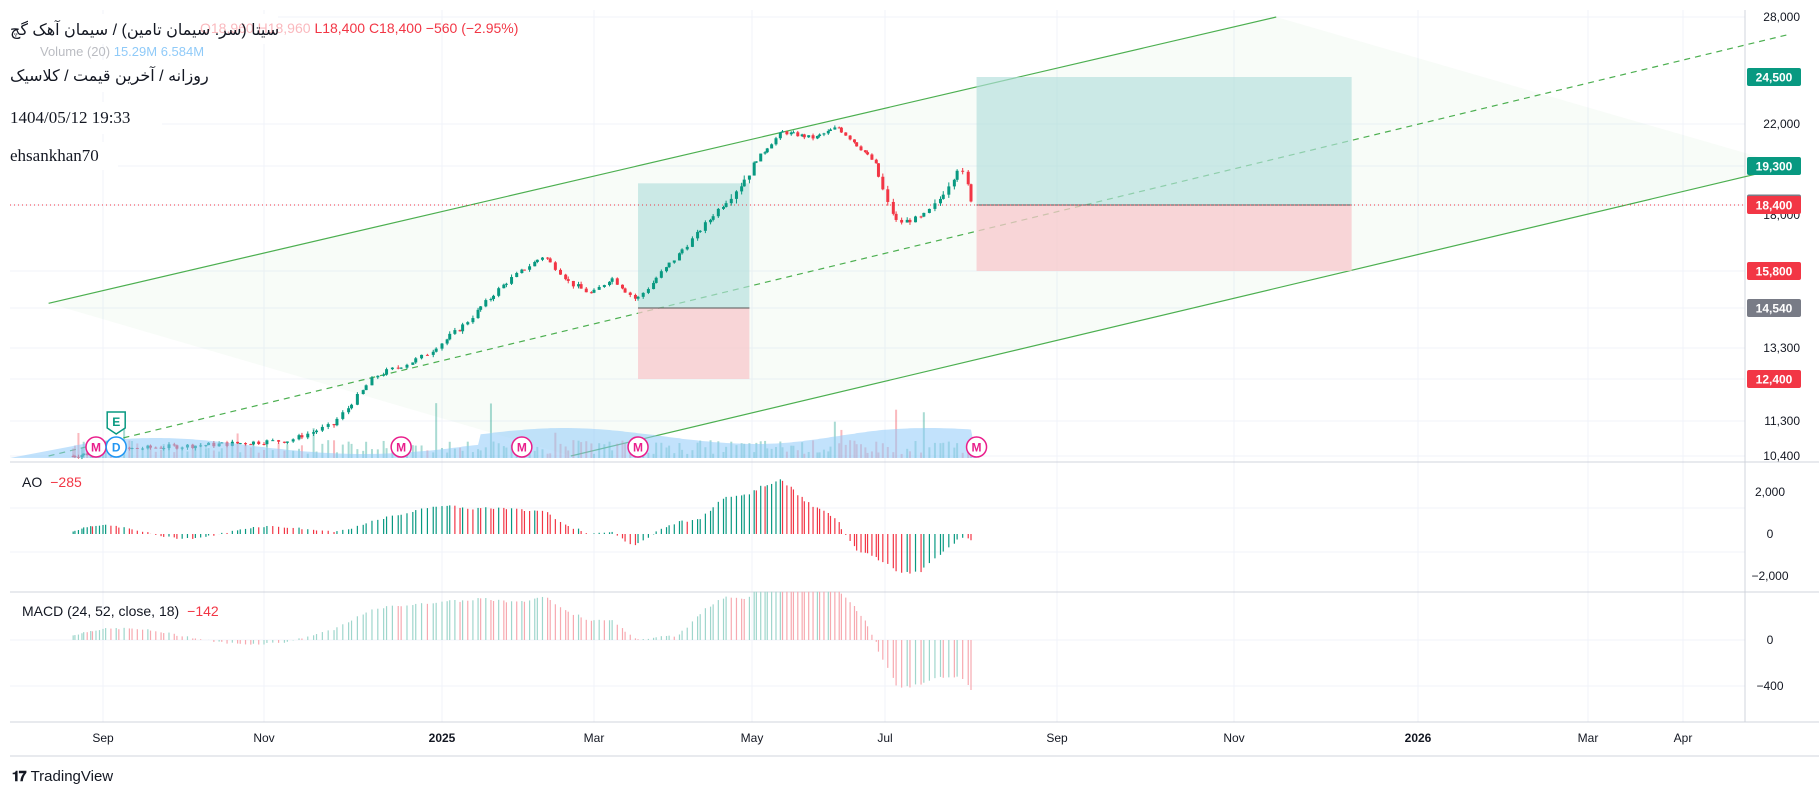 The height and width of the screenshot is (798, 1819). What do you see at coordinates (109, 76) in the screenshot?
I see `timeframe-label: روزانه / آخرین قیمت / کلاسیک` at bounding box center [109, 76].